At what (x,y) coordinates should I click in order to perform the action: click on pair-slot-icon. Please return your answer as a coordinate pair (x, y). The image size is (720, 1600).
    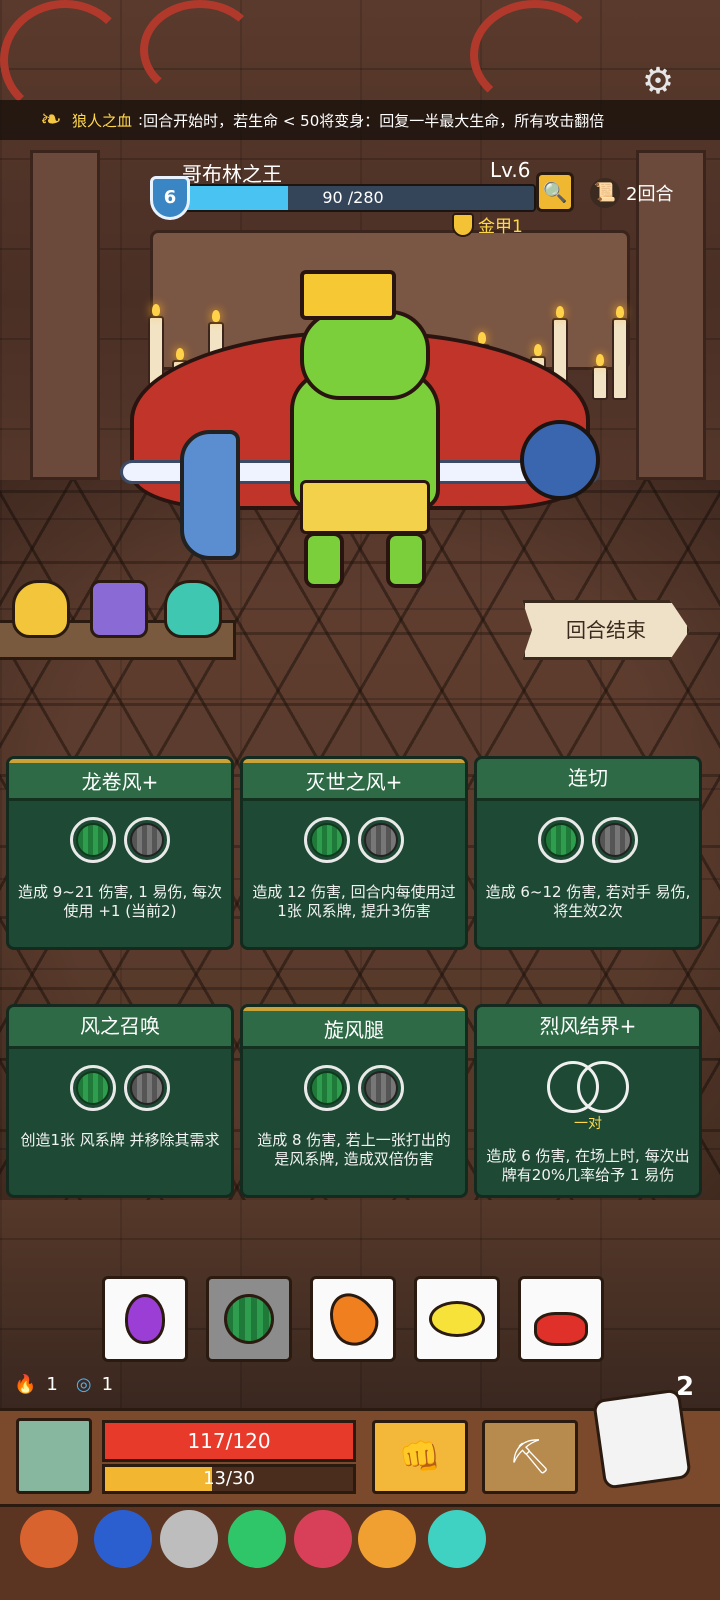
    Looking at the image, I should click on (588, 1089).